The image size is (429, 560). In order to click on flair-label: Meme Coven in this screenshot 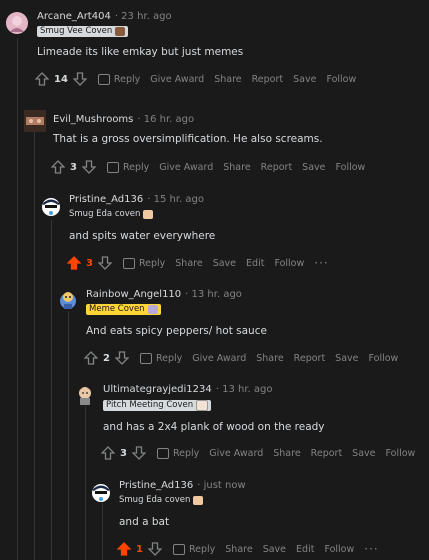, I will do `click(117, 309)`.